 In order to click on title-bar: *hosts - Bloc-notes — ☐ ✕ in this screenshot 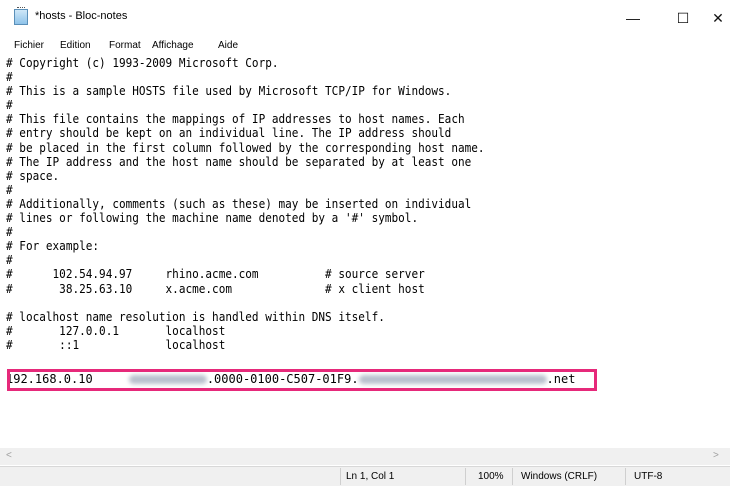, I will do `click(365, 18)`.